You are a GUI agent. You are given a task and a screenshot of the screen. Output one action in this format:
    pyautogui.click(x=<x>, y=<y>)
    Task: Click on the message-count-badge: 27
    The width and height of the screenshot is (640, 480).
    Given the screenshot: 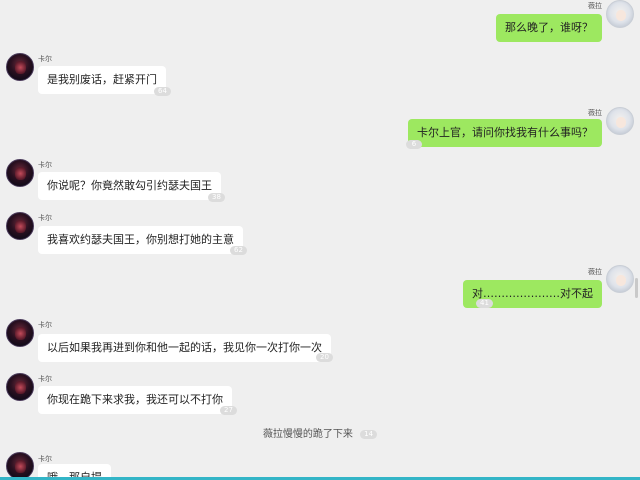 What is the action you would take?
    pyautogui.click(x=228, y=410)
    